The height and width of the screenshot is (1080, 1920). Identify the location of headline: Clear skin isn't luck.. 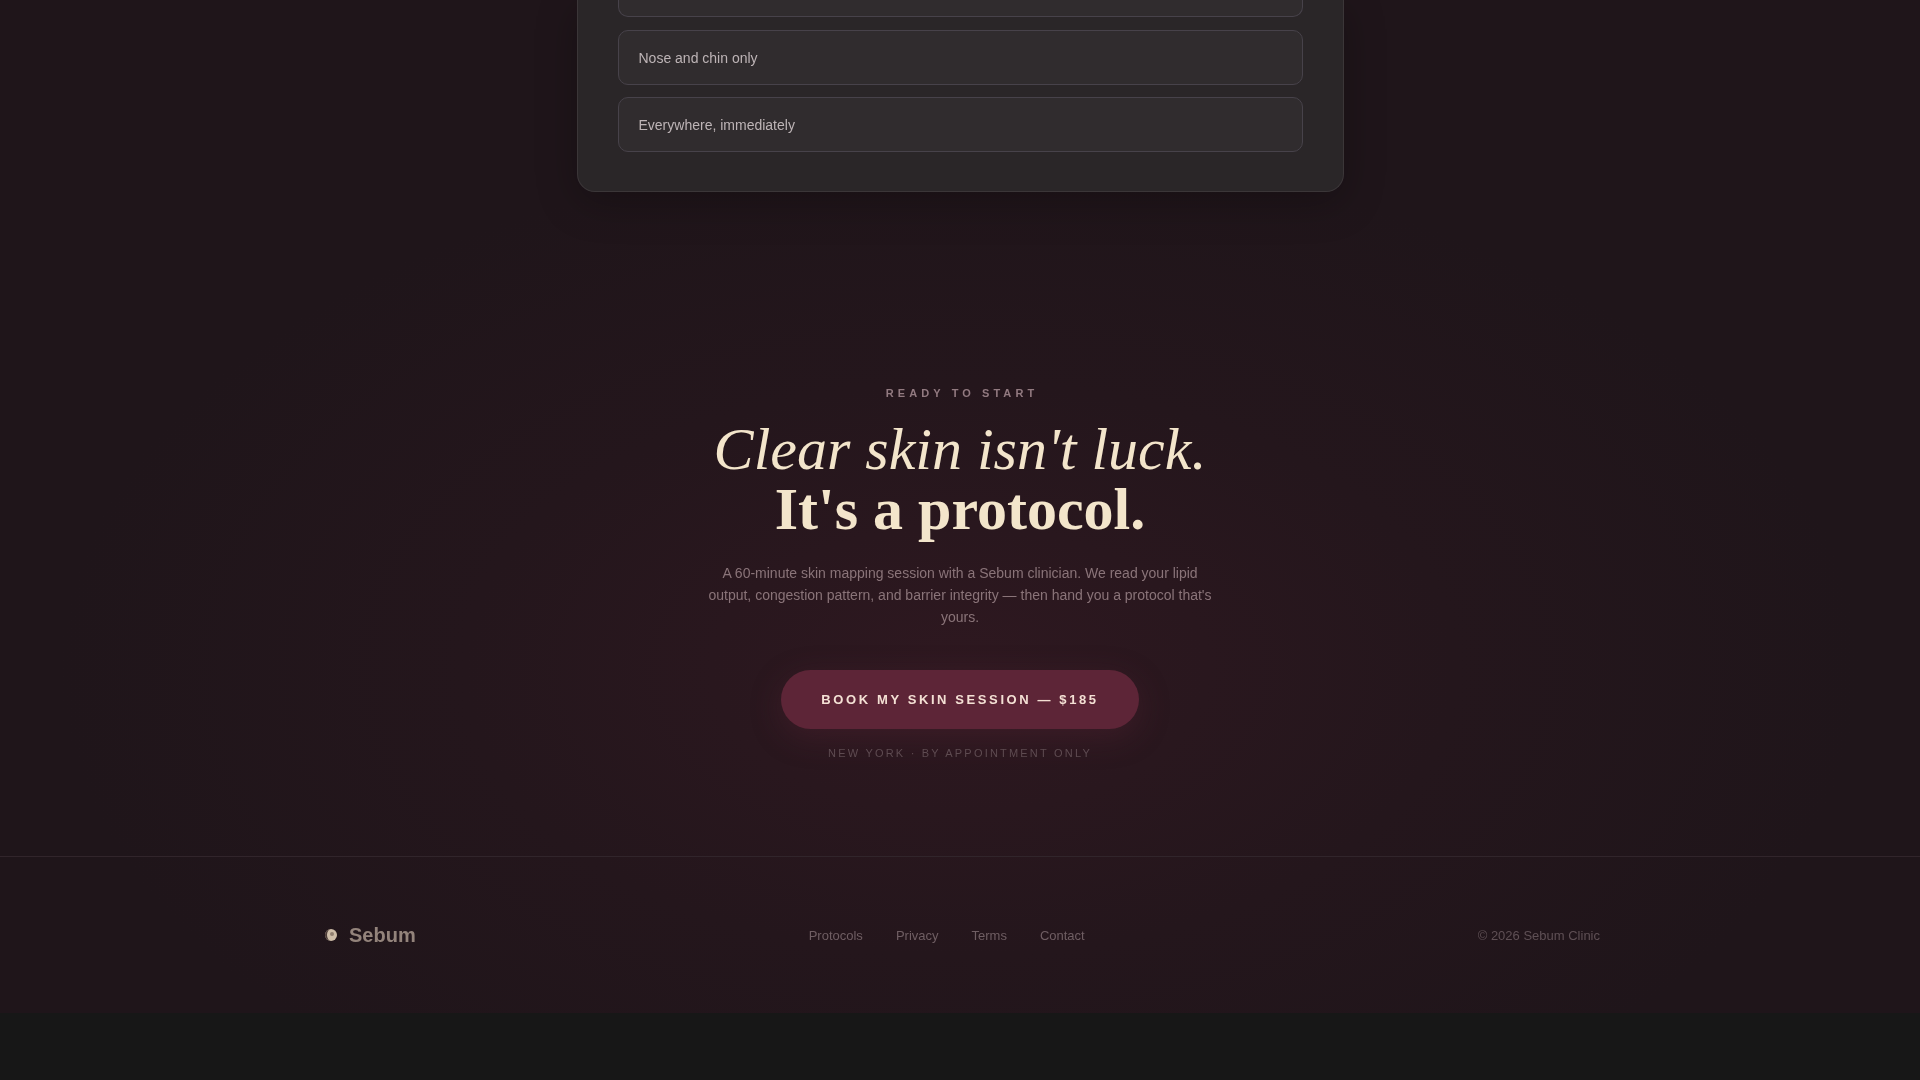
(960, 449).